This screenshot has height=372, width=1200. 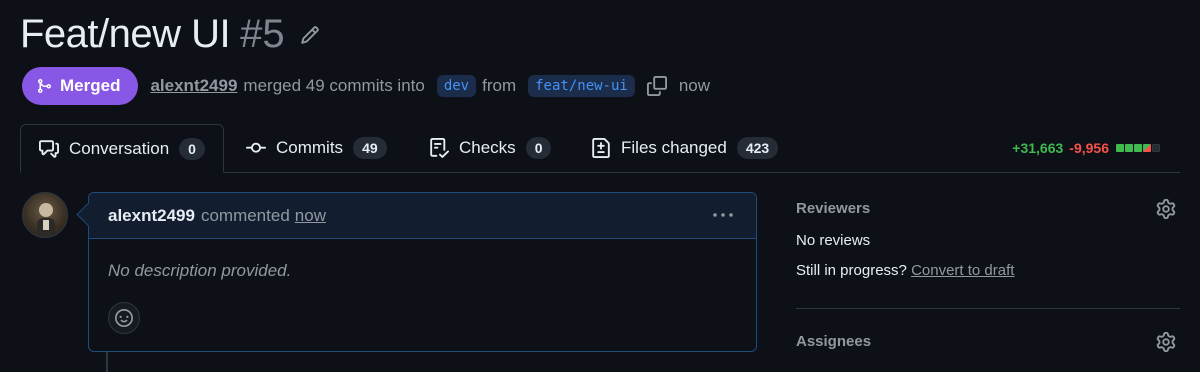 What do you see at coordinates (1156, 148) in the screenshot?
I see `diffstat-block-neutral` at bounding box center [1156, 148].